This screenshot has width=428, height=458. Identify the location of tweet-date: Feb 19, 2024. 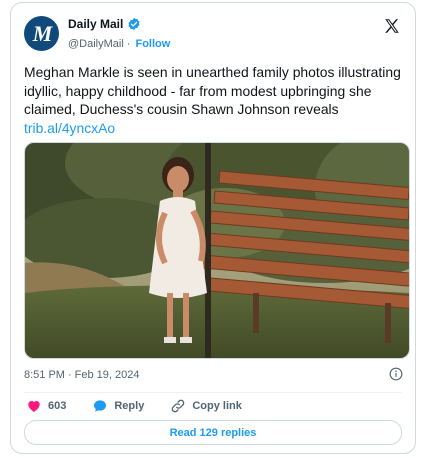
(107, 375).